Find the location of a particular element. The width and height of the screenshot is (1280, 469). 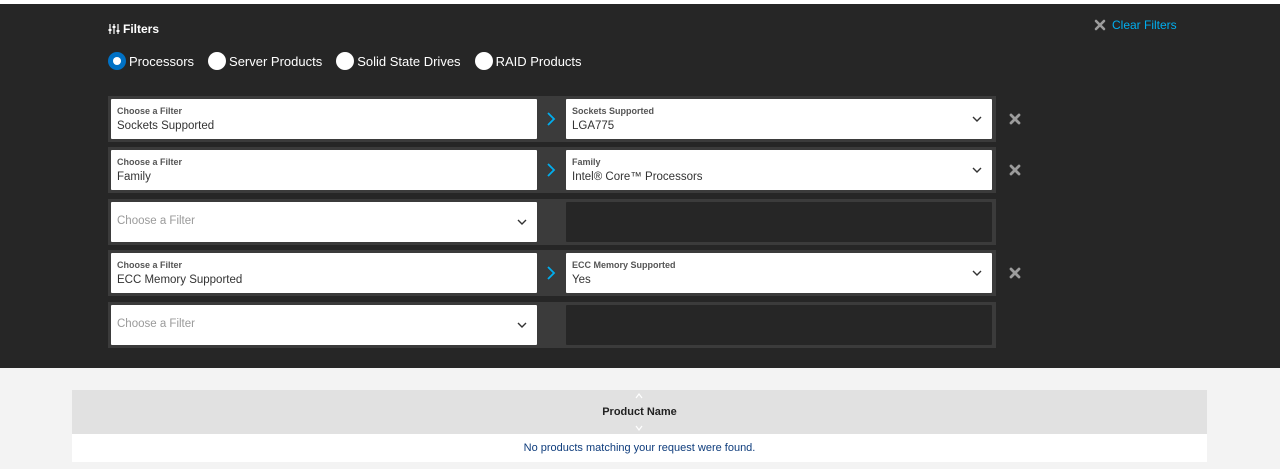

filter-select: Choose a Filter ECC Memory Supported is located at coordinates (324, 273).